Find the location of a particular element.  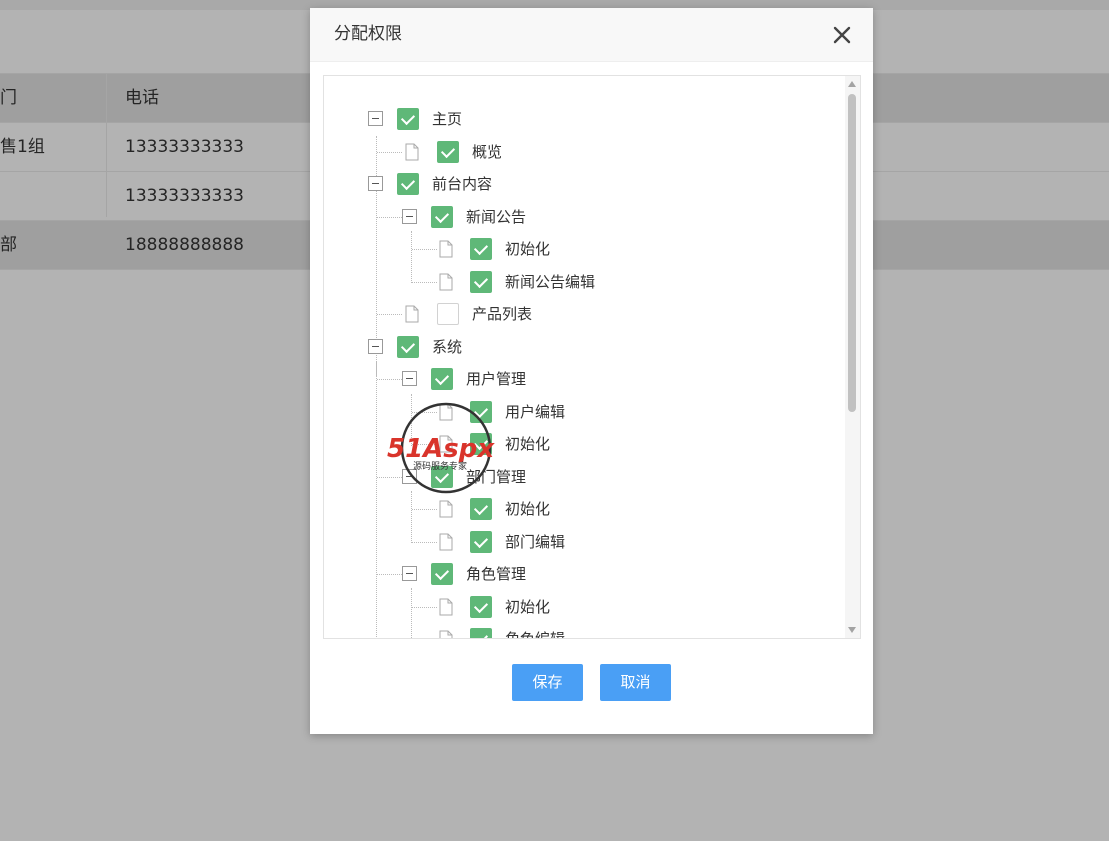

save-button: 保存 is located at coordinates (547, 682).